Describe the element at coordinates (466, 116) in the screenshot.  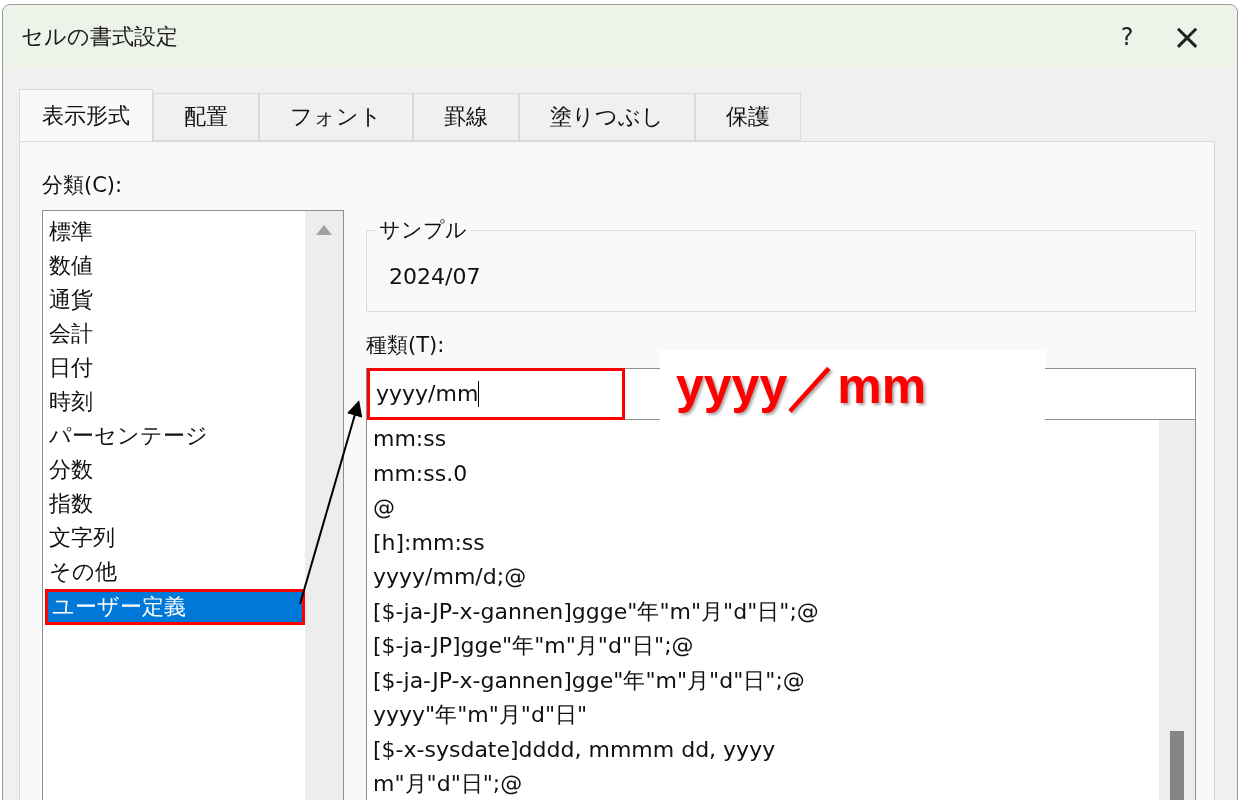
I see `tab: 罫線` at that location.